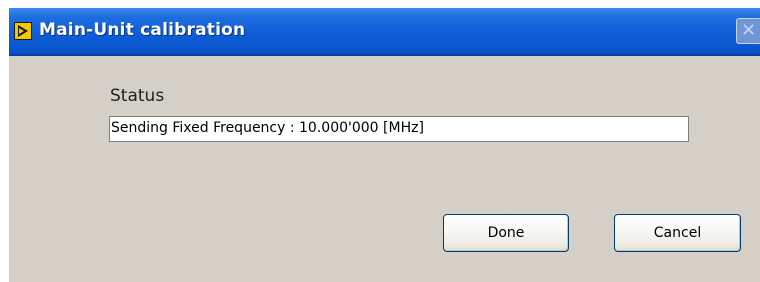 Image resolution: width=760 pixels, height=282 pixels. I want to click on done-button: Done, so click(506, 233).